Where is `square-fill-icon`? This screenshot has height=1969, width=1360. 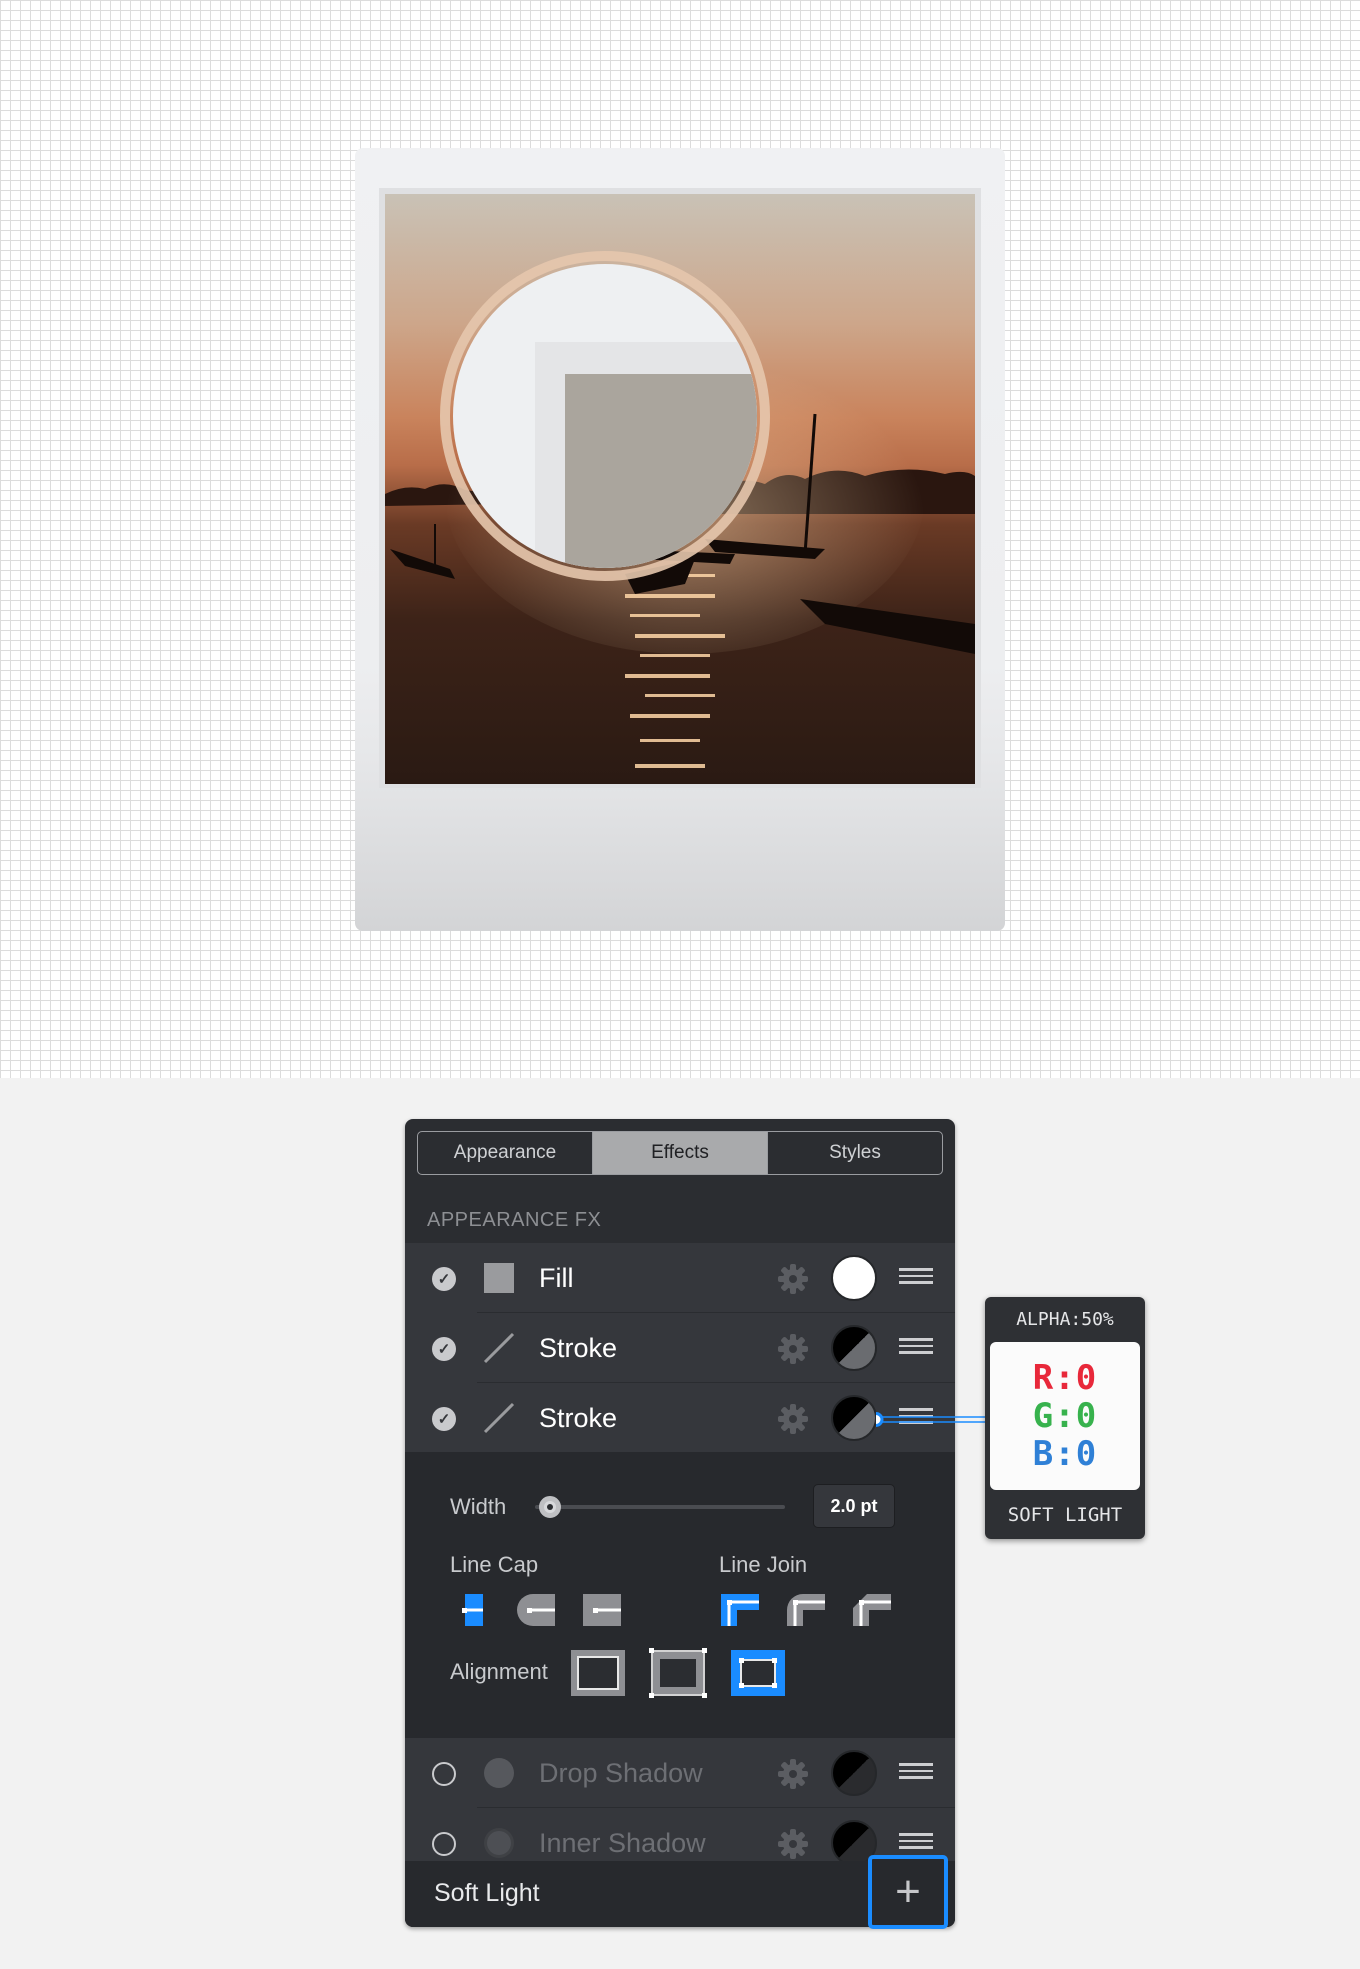 square-fill-icon is located at coordinates (499, 1278).